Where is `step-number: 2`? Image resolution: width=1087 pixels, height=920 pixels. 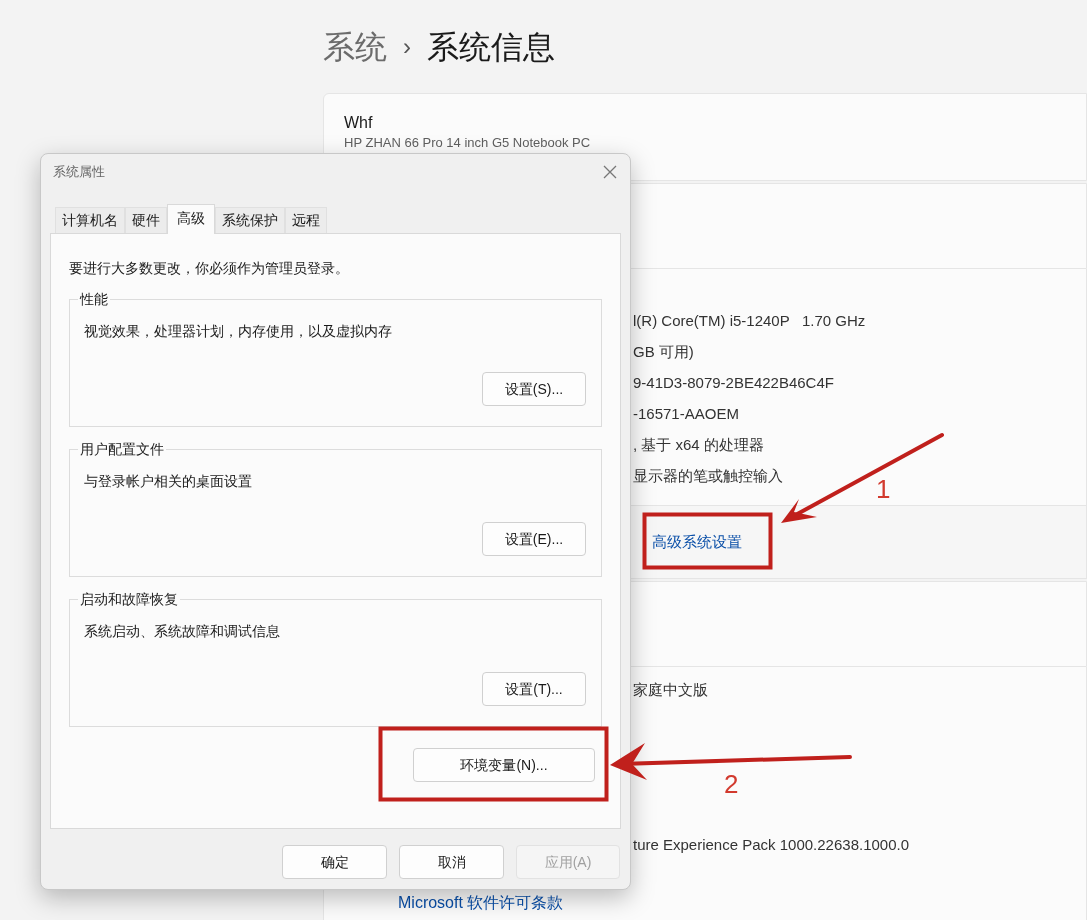
step-number: 2 is located at coordinates (731, 784).